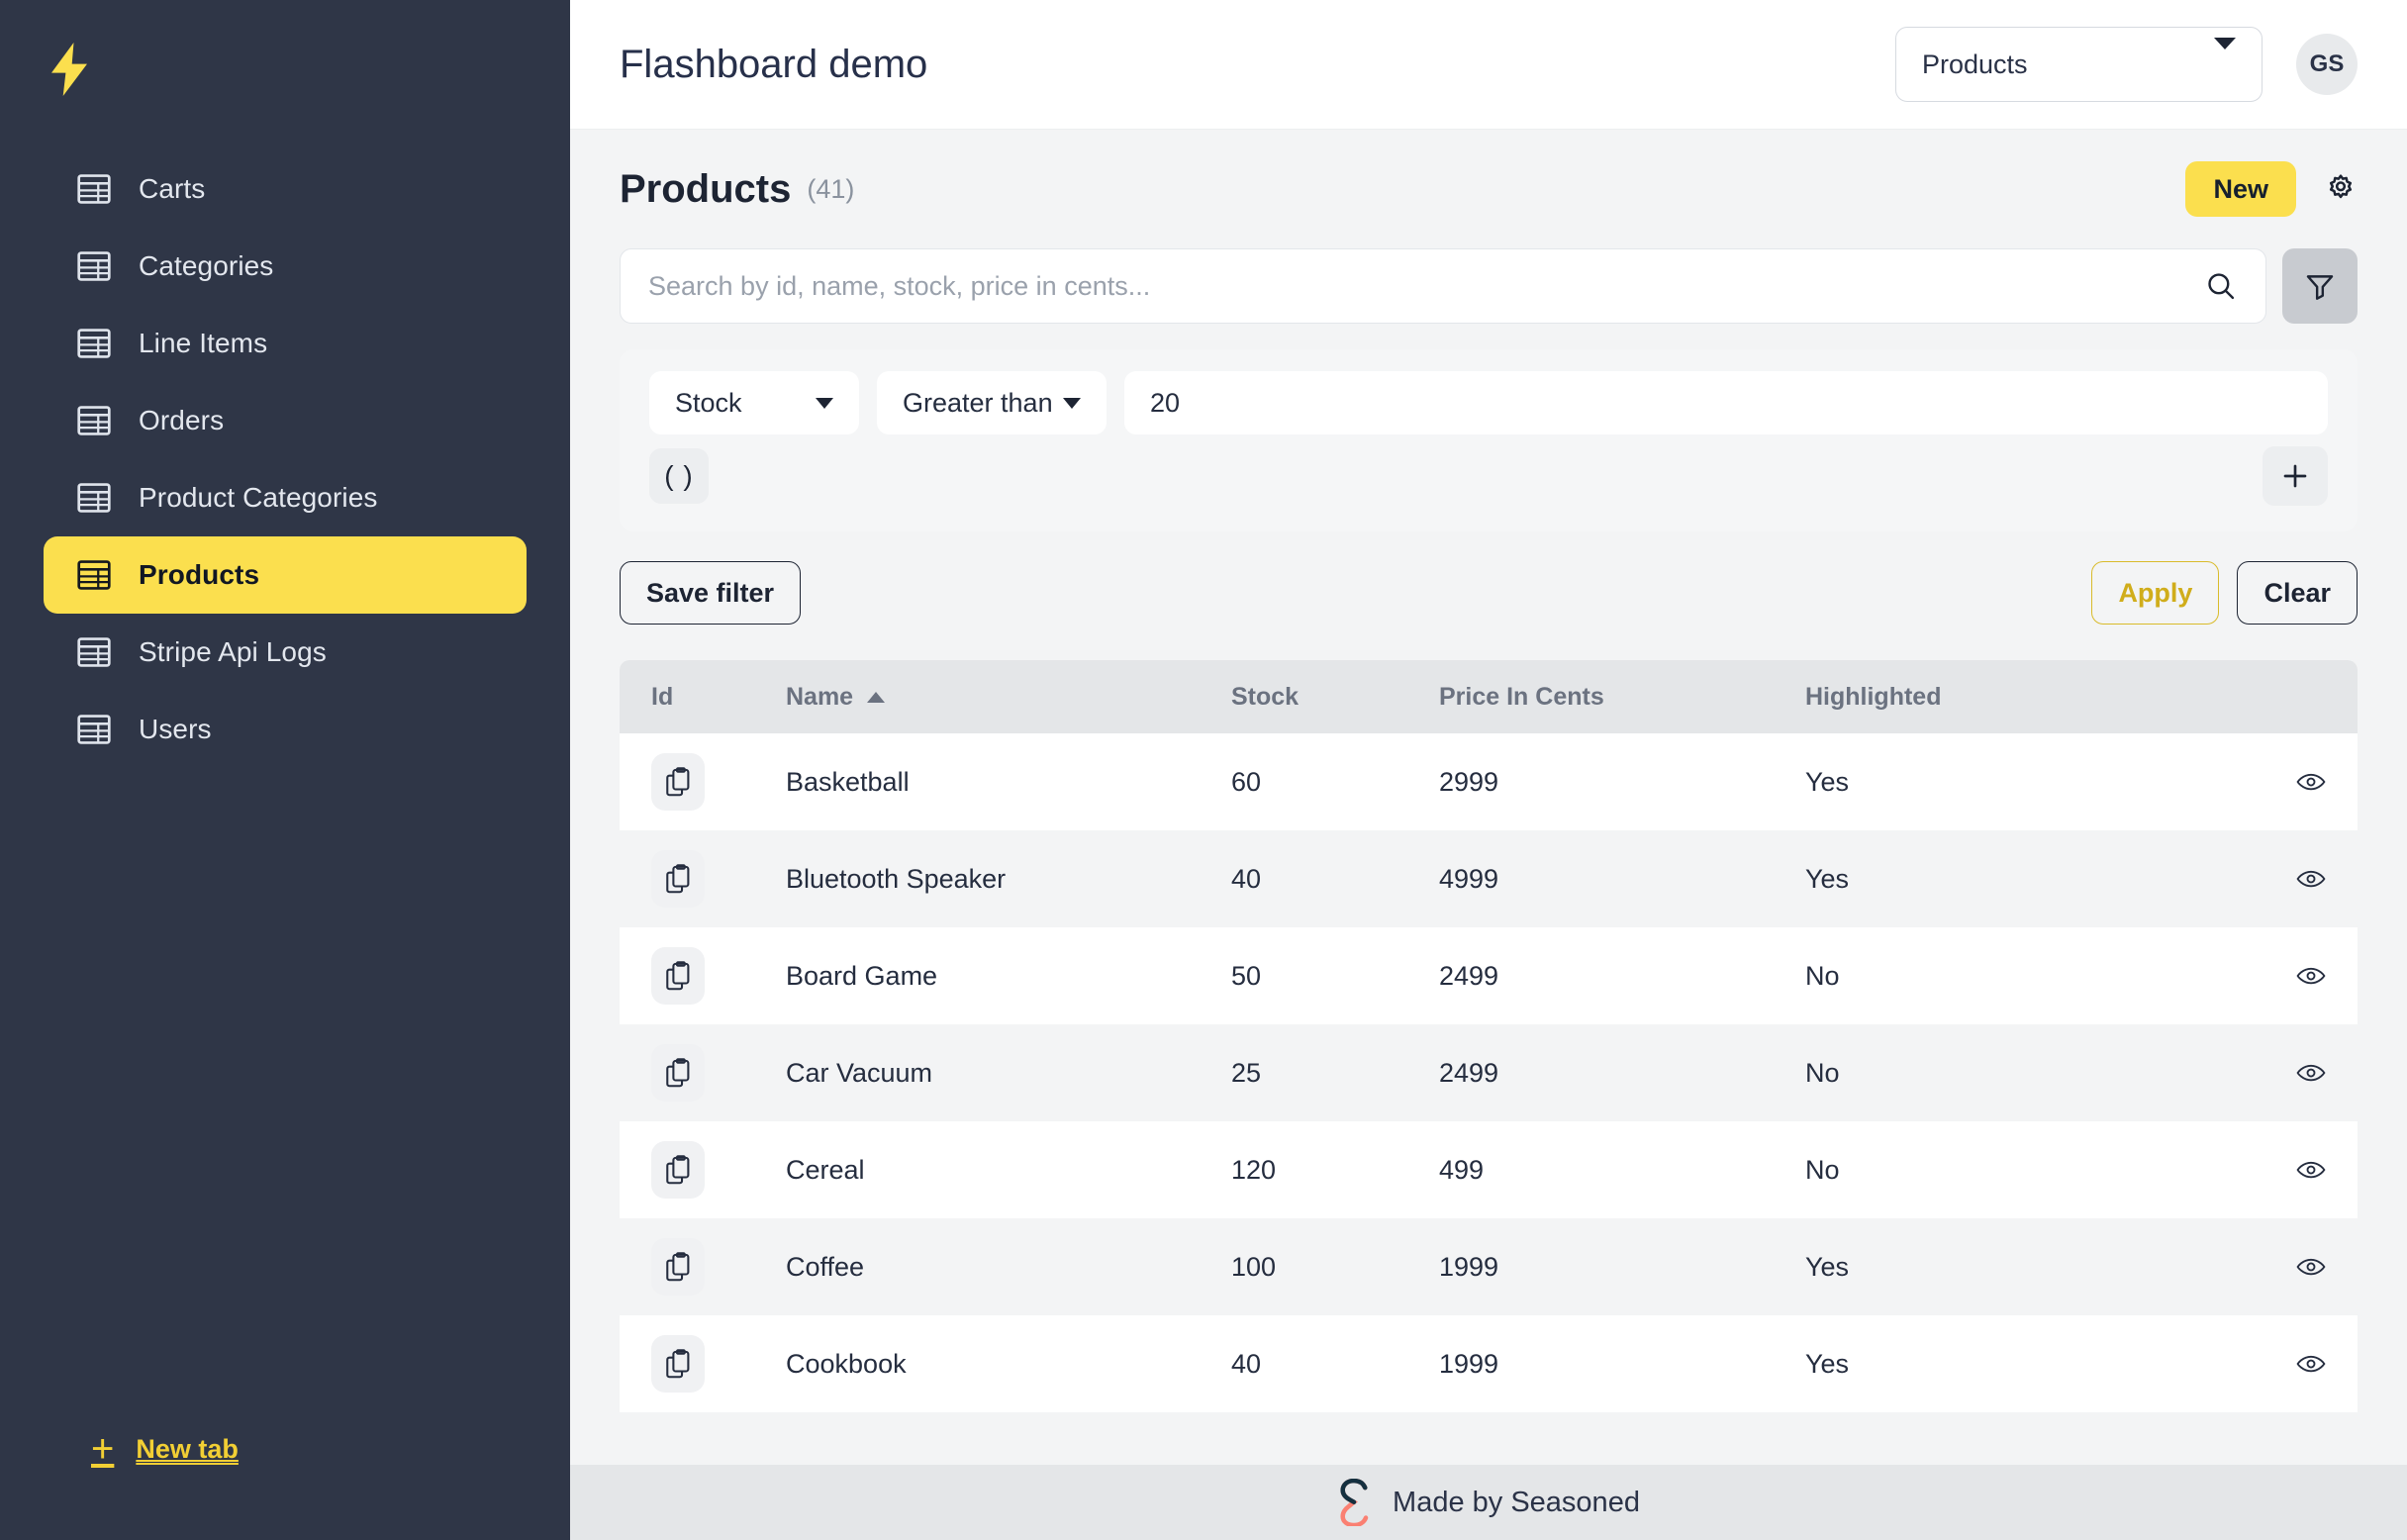 This screenshot has width=2407, height=1540. What do you see at coordinates (286, 344) in the screenshot?
I see `sidebar-item-line-items: Line Items` at bounding box center [286, 344].